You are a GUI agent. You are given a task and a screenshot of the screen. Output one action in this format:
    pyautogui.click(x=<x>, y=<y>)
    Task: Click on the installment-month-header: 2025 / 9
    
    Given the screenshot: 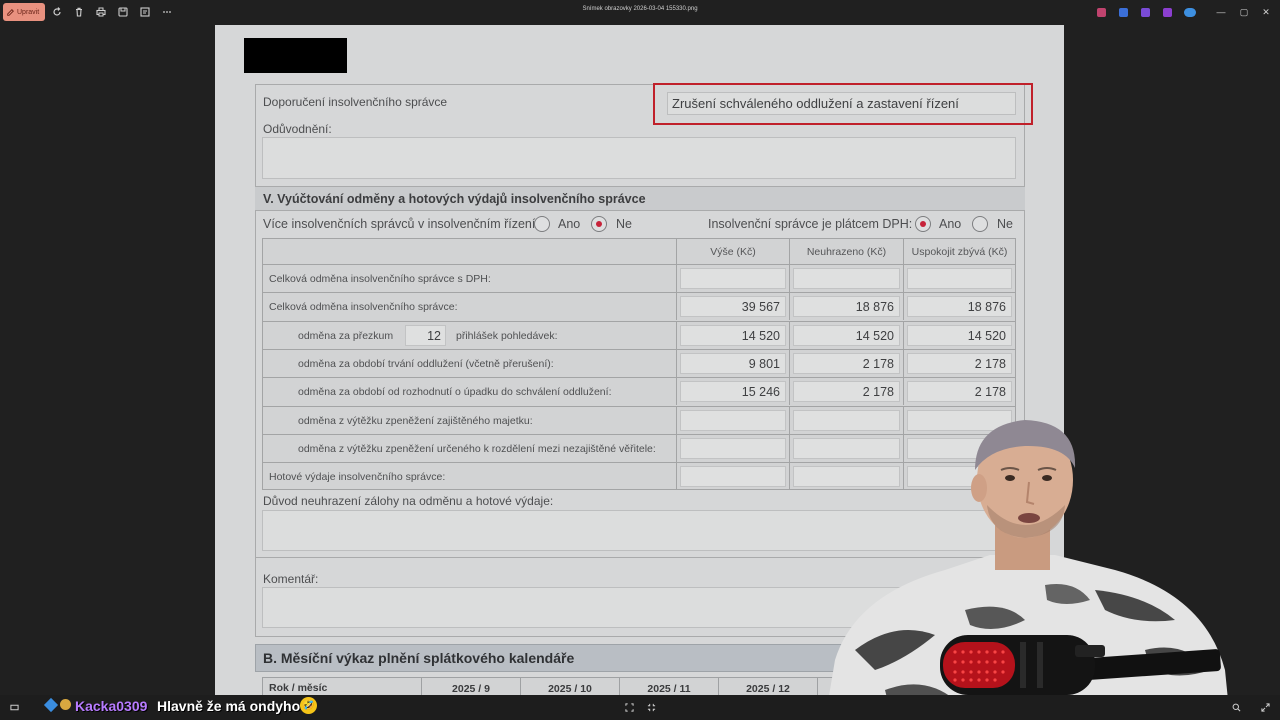 What is the action you would take?
    pyautogui.click(x=470, y=686)
    